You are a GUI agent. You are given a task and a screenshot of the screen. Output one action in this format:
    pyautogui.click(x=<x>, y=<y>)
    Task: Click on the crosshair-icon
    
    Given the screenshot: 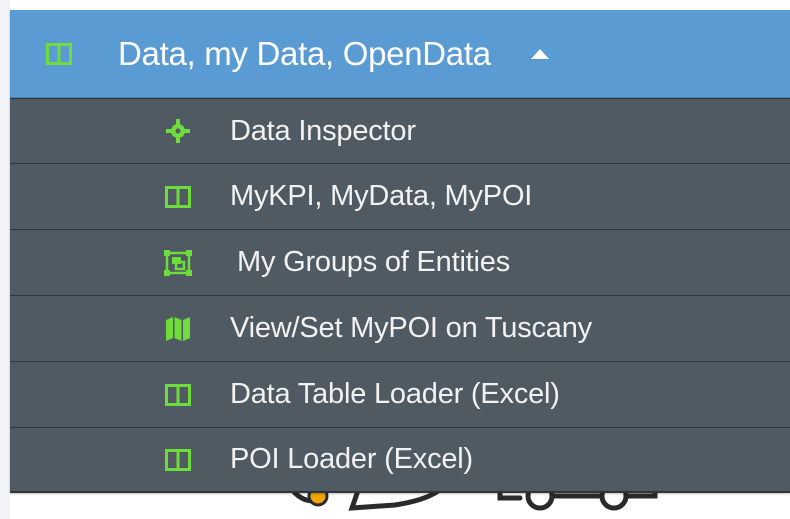 What is the action you would take?
    pyautogui.click(x=178, y=131)
    